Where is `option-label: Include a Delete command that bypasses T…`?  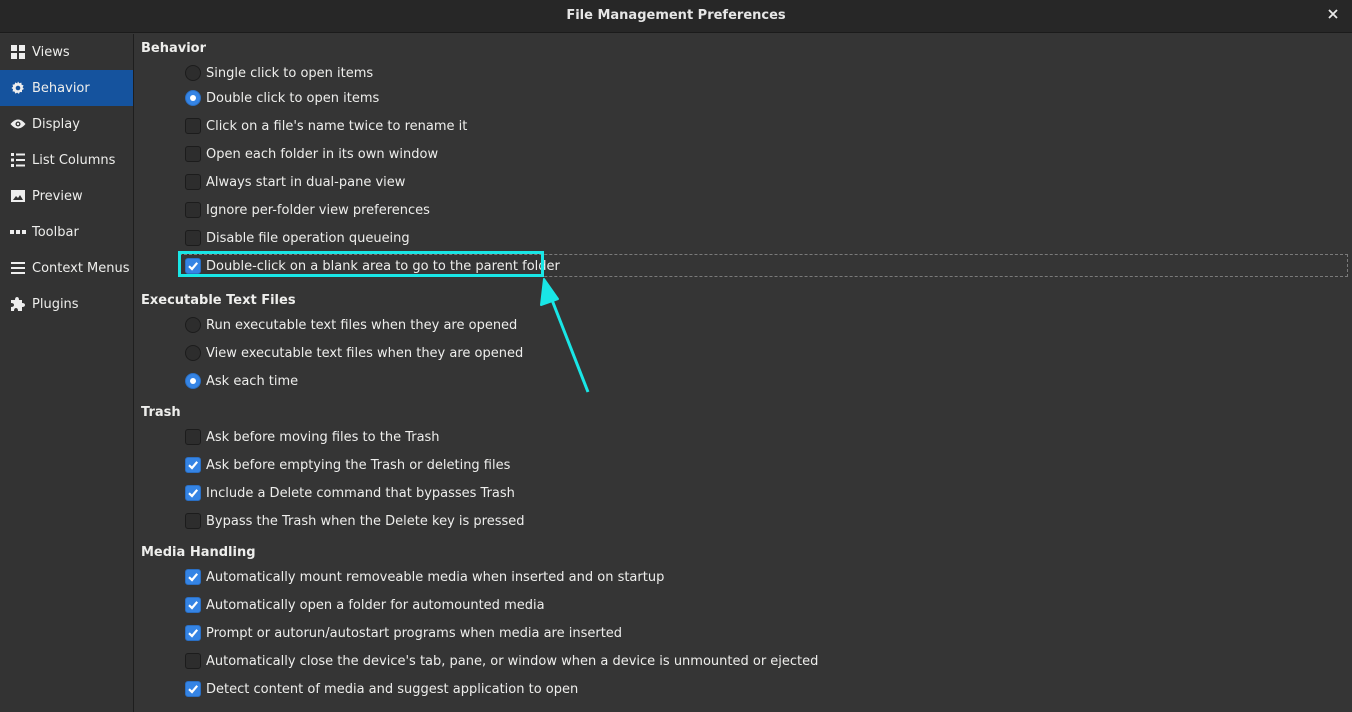 option-label: Include a Delete command that bypasses T… is located at coordinates (360, 493).